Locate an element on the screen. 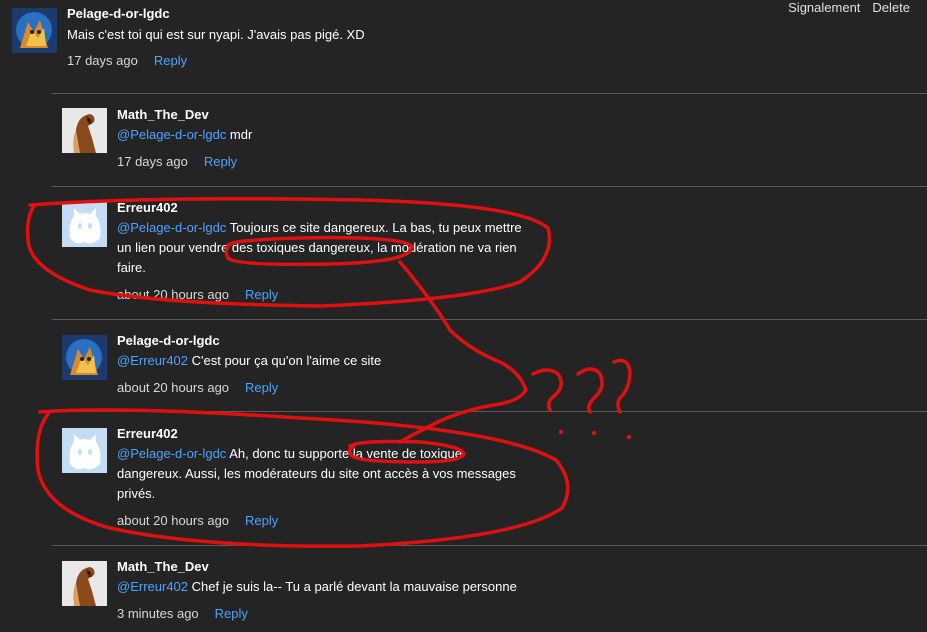  comment-text: @Pelage-d-or-lgdc mdr is located at coordinates (467, 135).